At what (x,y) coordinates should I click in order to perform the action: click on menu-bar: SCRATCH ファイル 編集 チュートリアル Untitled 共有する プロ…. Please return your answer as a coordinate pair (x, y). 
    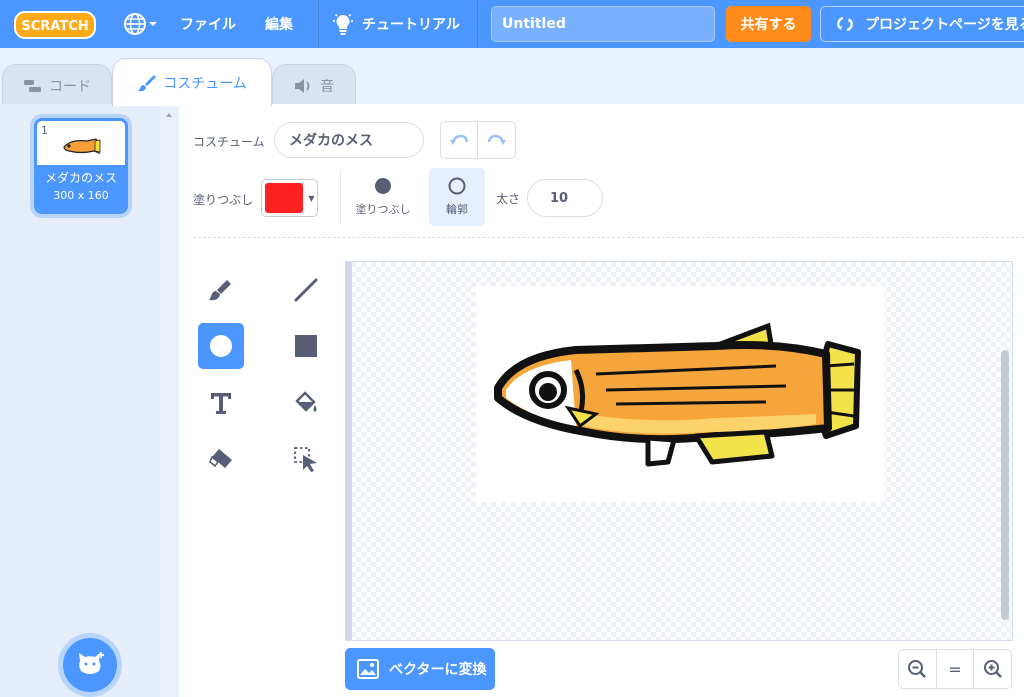
    Looking at the image, I should click on (512, 24).